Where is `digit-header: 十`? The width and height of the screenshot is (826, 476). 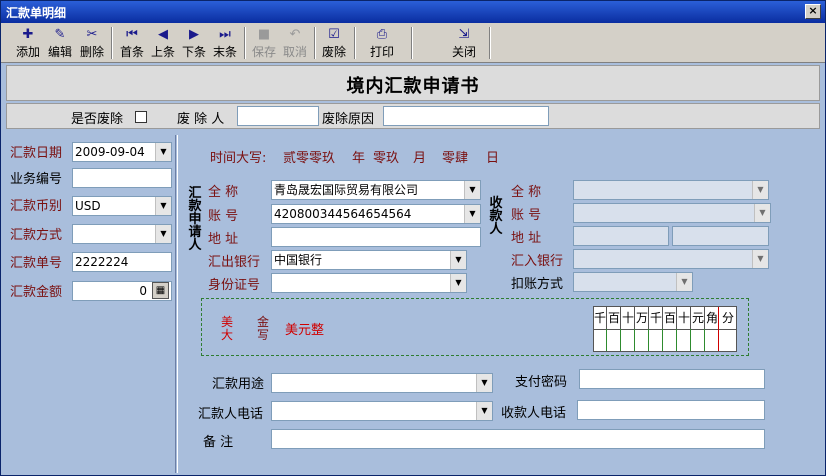
digit-header: 十 is located at coordinates (628, 318).